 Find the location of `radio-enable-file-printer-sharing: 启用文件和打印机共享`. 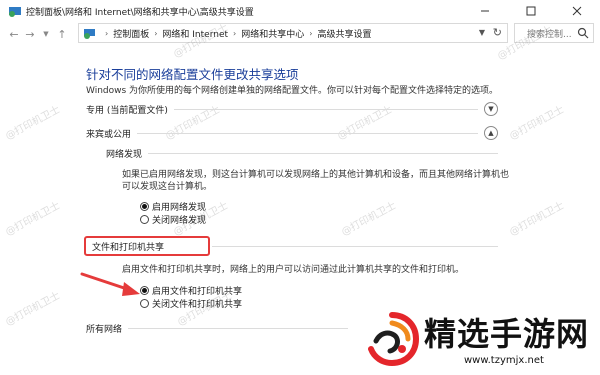

radio-enable-file-printer-sharing: 启用文件和打印机共享 is located at coordinates (191, 290).